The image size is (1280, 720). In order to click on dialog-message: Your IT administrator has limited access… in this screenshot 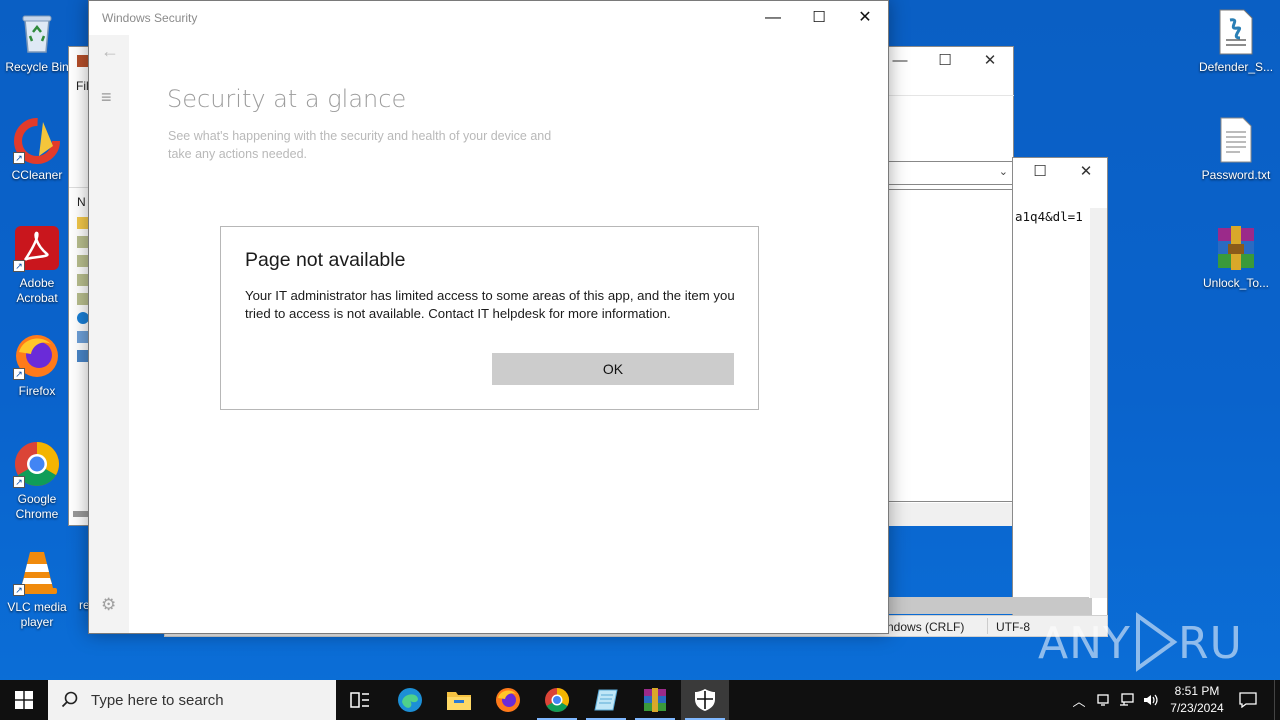, I will do `click(490, 304)`.